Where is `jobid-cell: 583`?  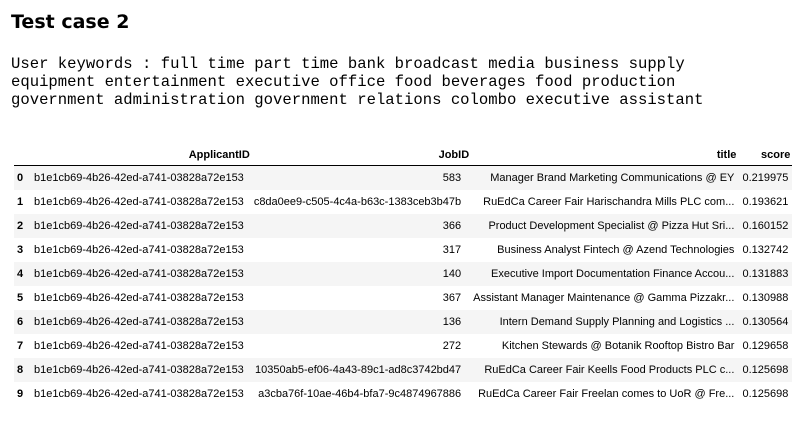 jobid-cell: 583 is located at coordinates (452, 178).